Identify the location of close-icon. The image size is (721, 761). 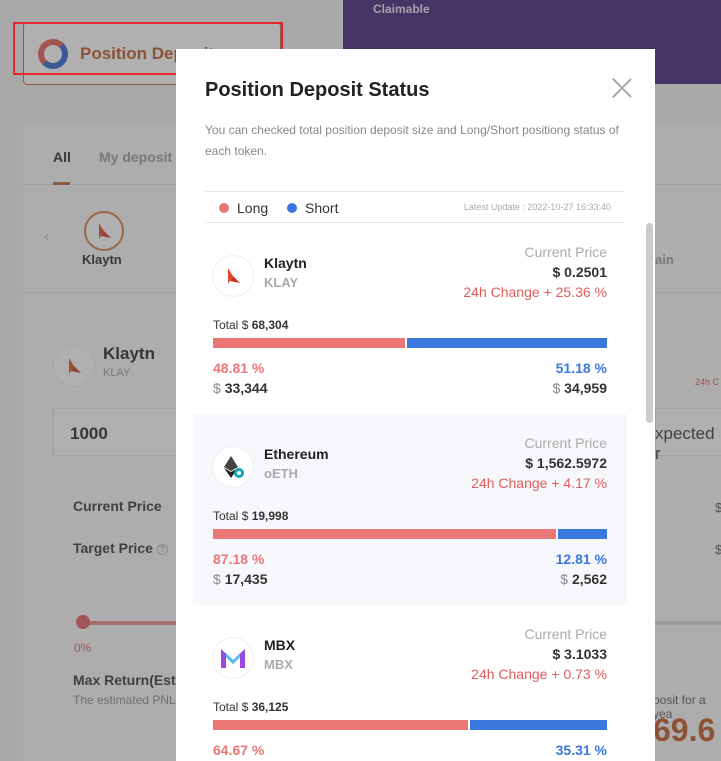
(622, 88).